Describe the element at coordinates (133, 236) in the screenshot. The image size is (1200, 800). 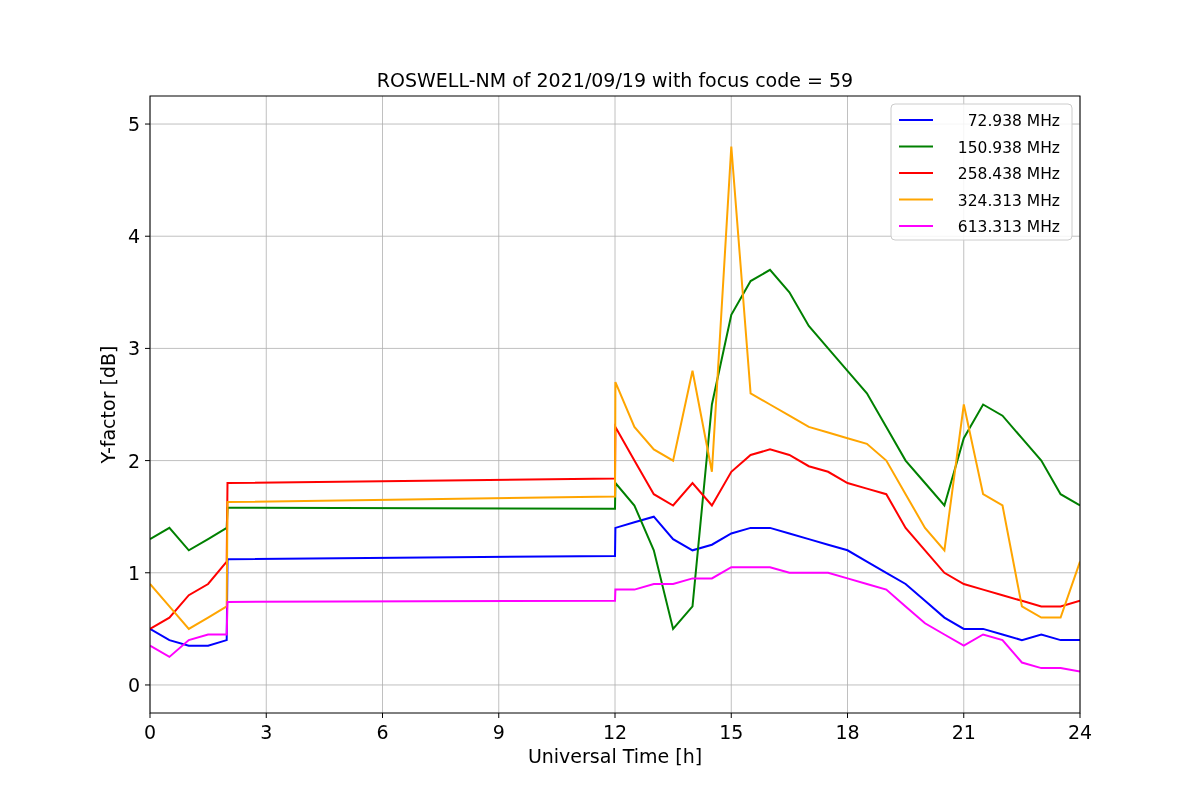
I see `tick-label: 4` at that location.